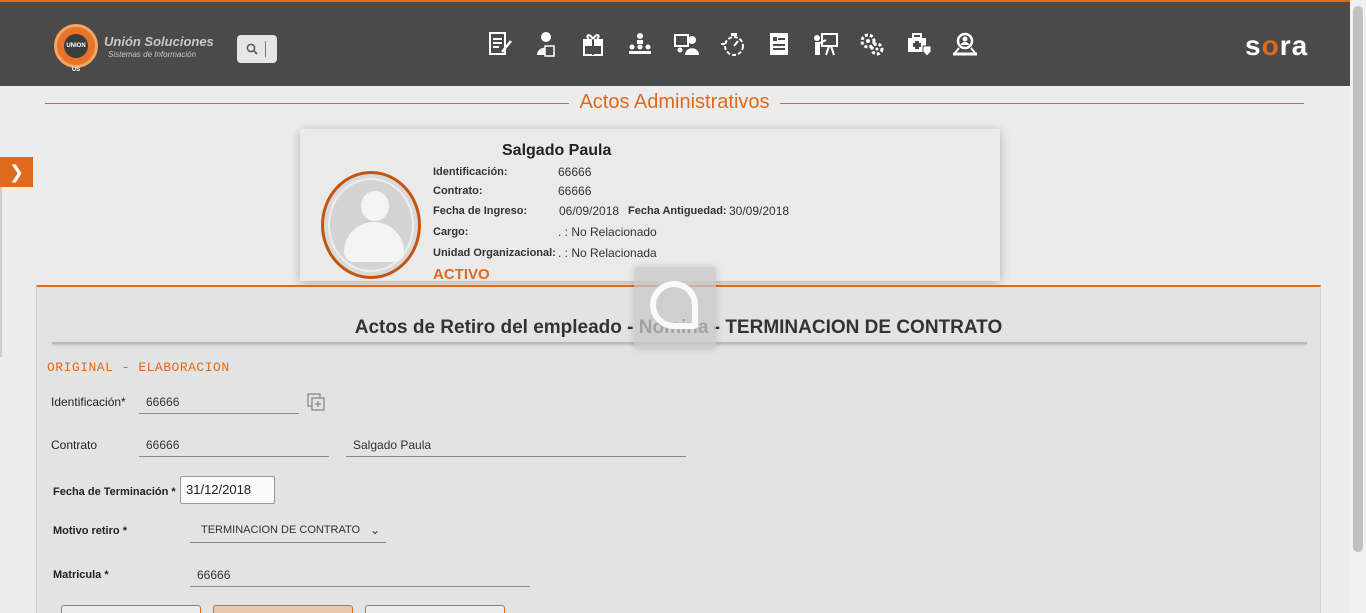 Image resolution: width=1366 pixels, height=613 pixels. Describe the element at coordinates (607, 253) in the screenshot. I see `unidad-value: . : No Relacionada` at that location.